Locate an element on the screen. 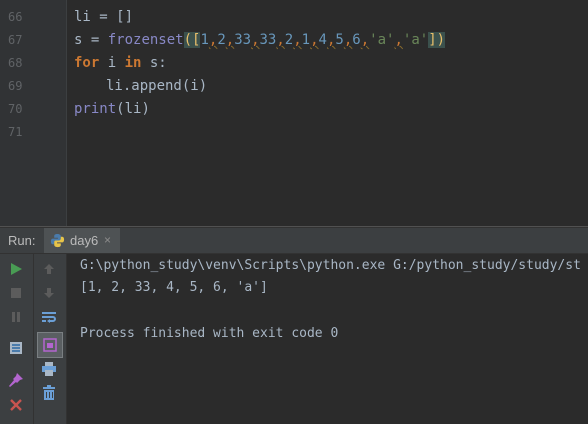 The image size is (588, 424). stop-icon is located at coordinates (16, 293).